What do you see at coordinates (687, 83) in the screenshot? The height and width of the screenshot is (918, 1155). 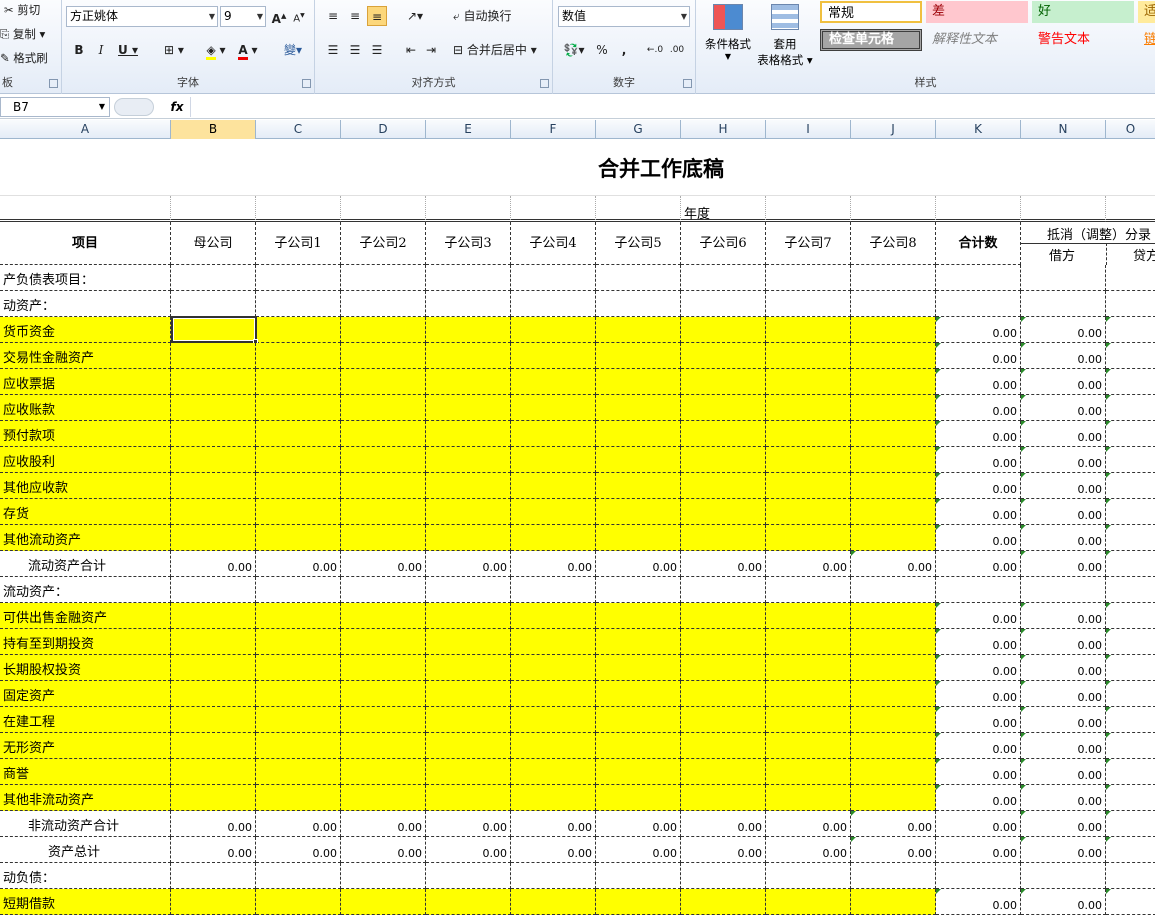 I see `number-launcher-icon` at bounding box center [687, 83].